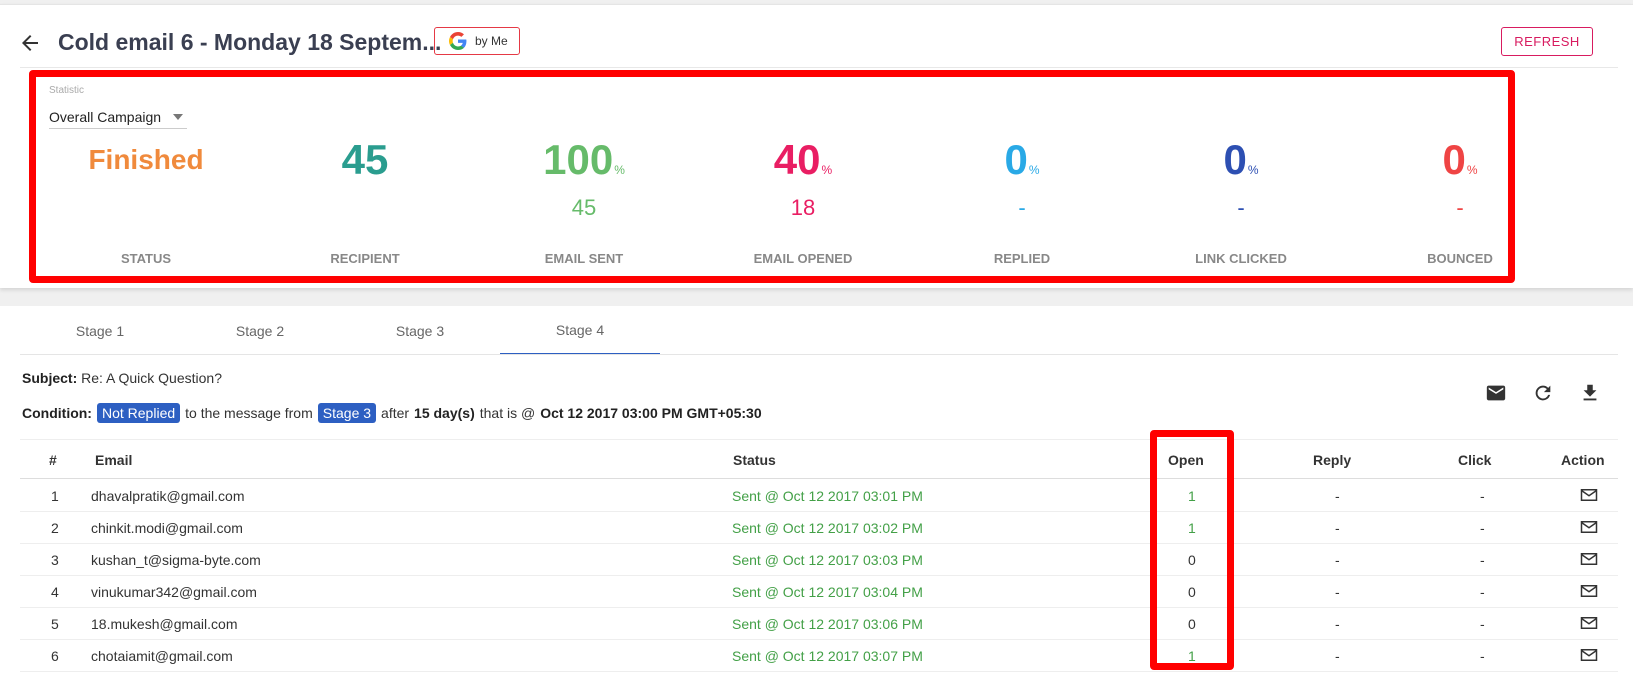  What do you see at coordinates (827, 656) in the screenshot?
I see `row-status: Sent @ Oct 12 2017 03:07 PM` at bounding box center [827, 656].